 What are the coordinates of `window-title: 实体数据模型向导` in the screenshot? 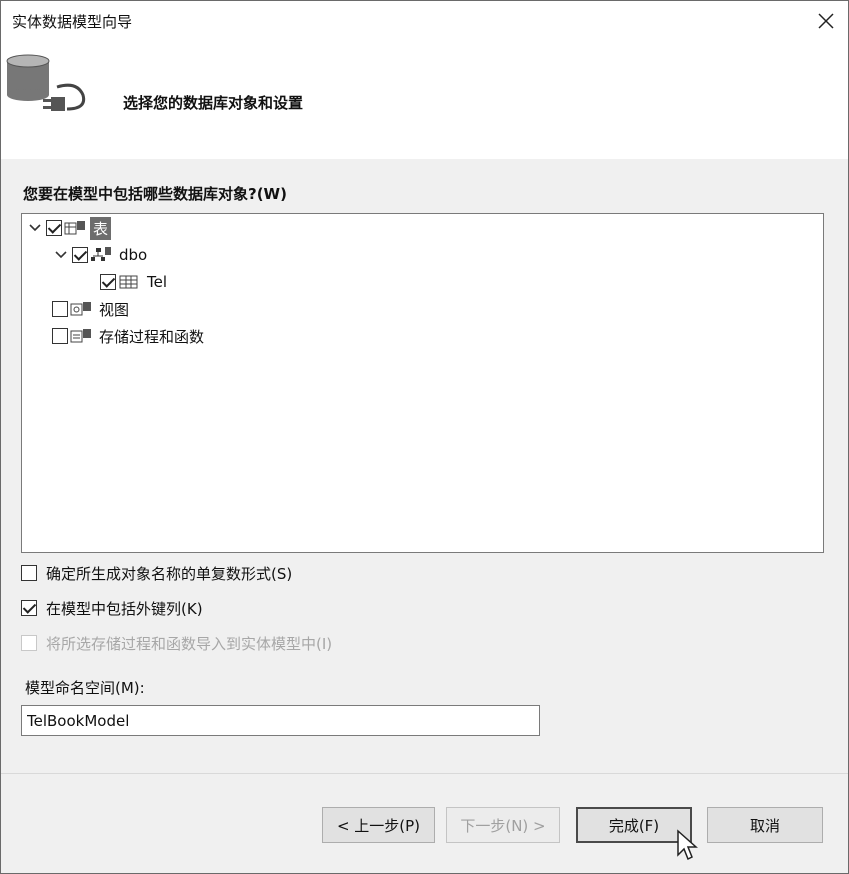 It's located at (72, 22).